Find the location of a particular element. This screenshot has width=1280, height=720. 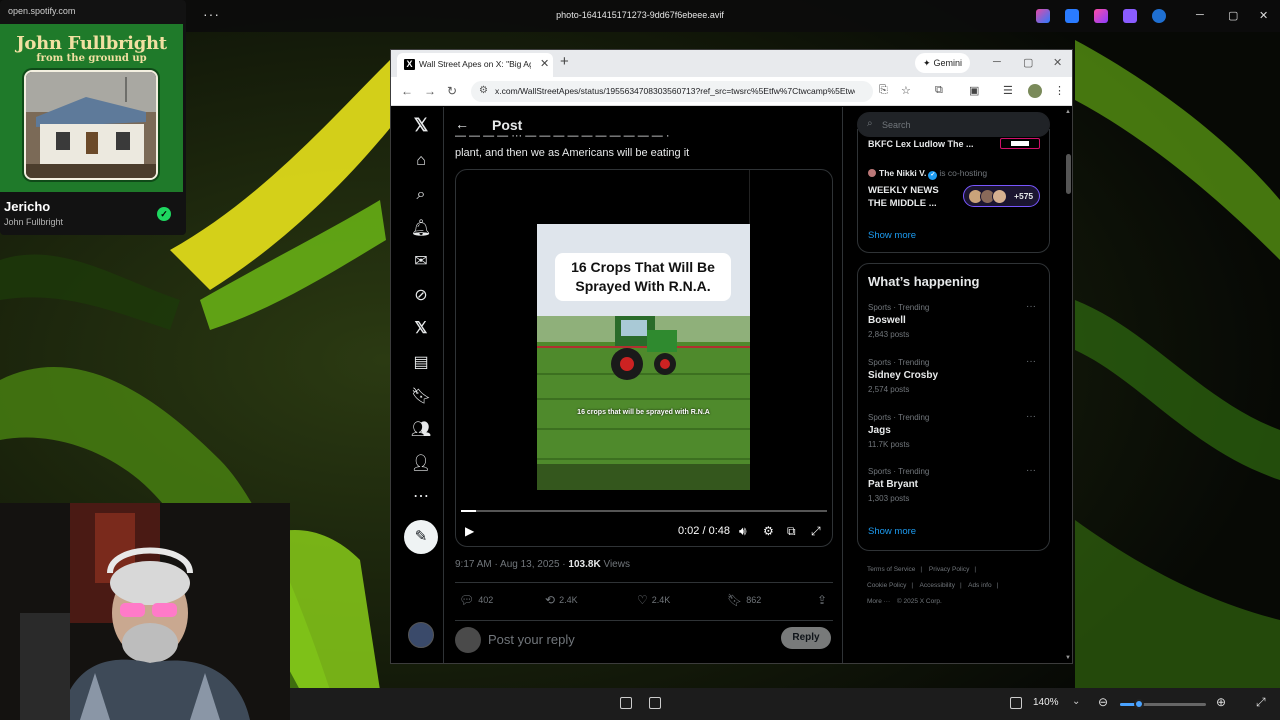

gemini-button: ✦ Gemini is located at coordinates (942, 63).